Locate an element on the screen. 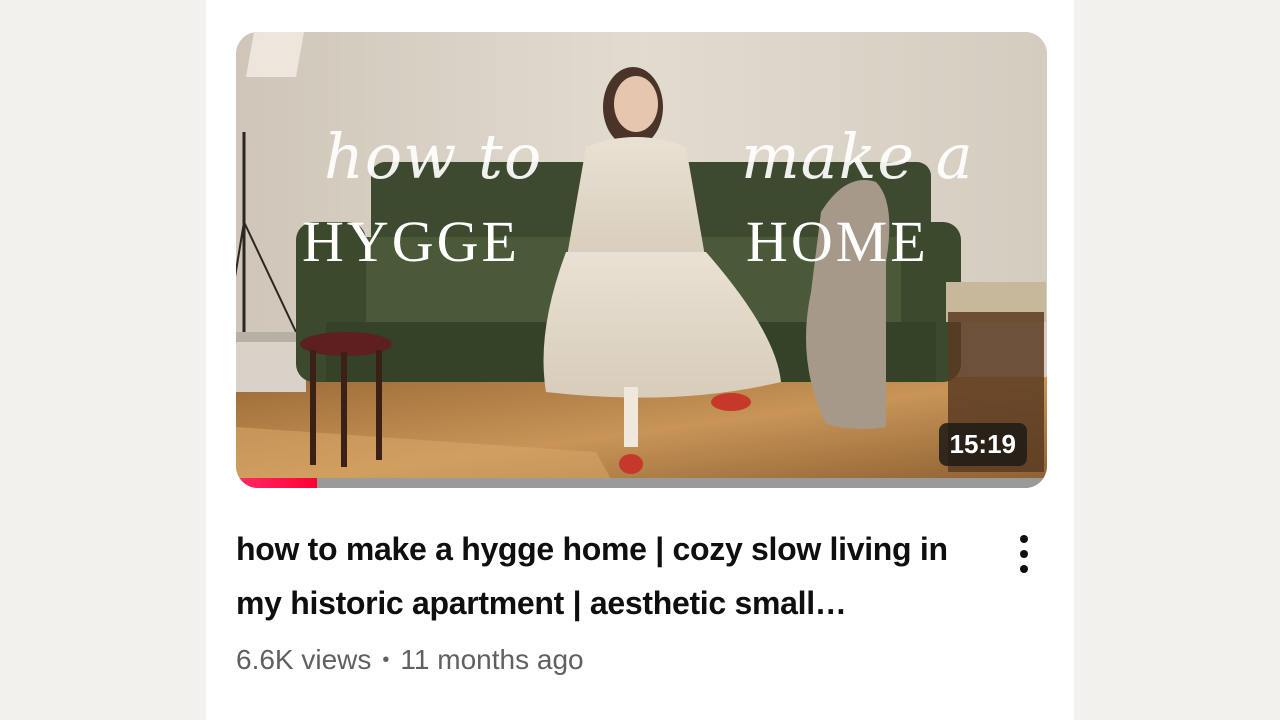 The image size is (1280, 720). overlay-text-home: HOME is located at coordinates (837, 241).